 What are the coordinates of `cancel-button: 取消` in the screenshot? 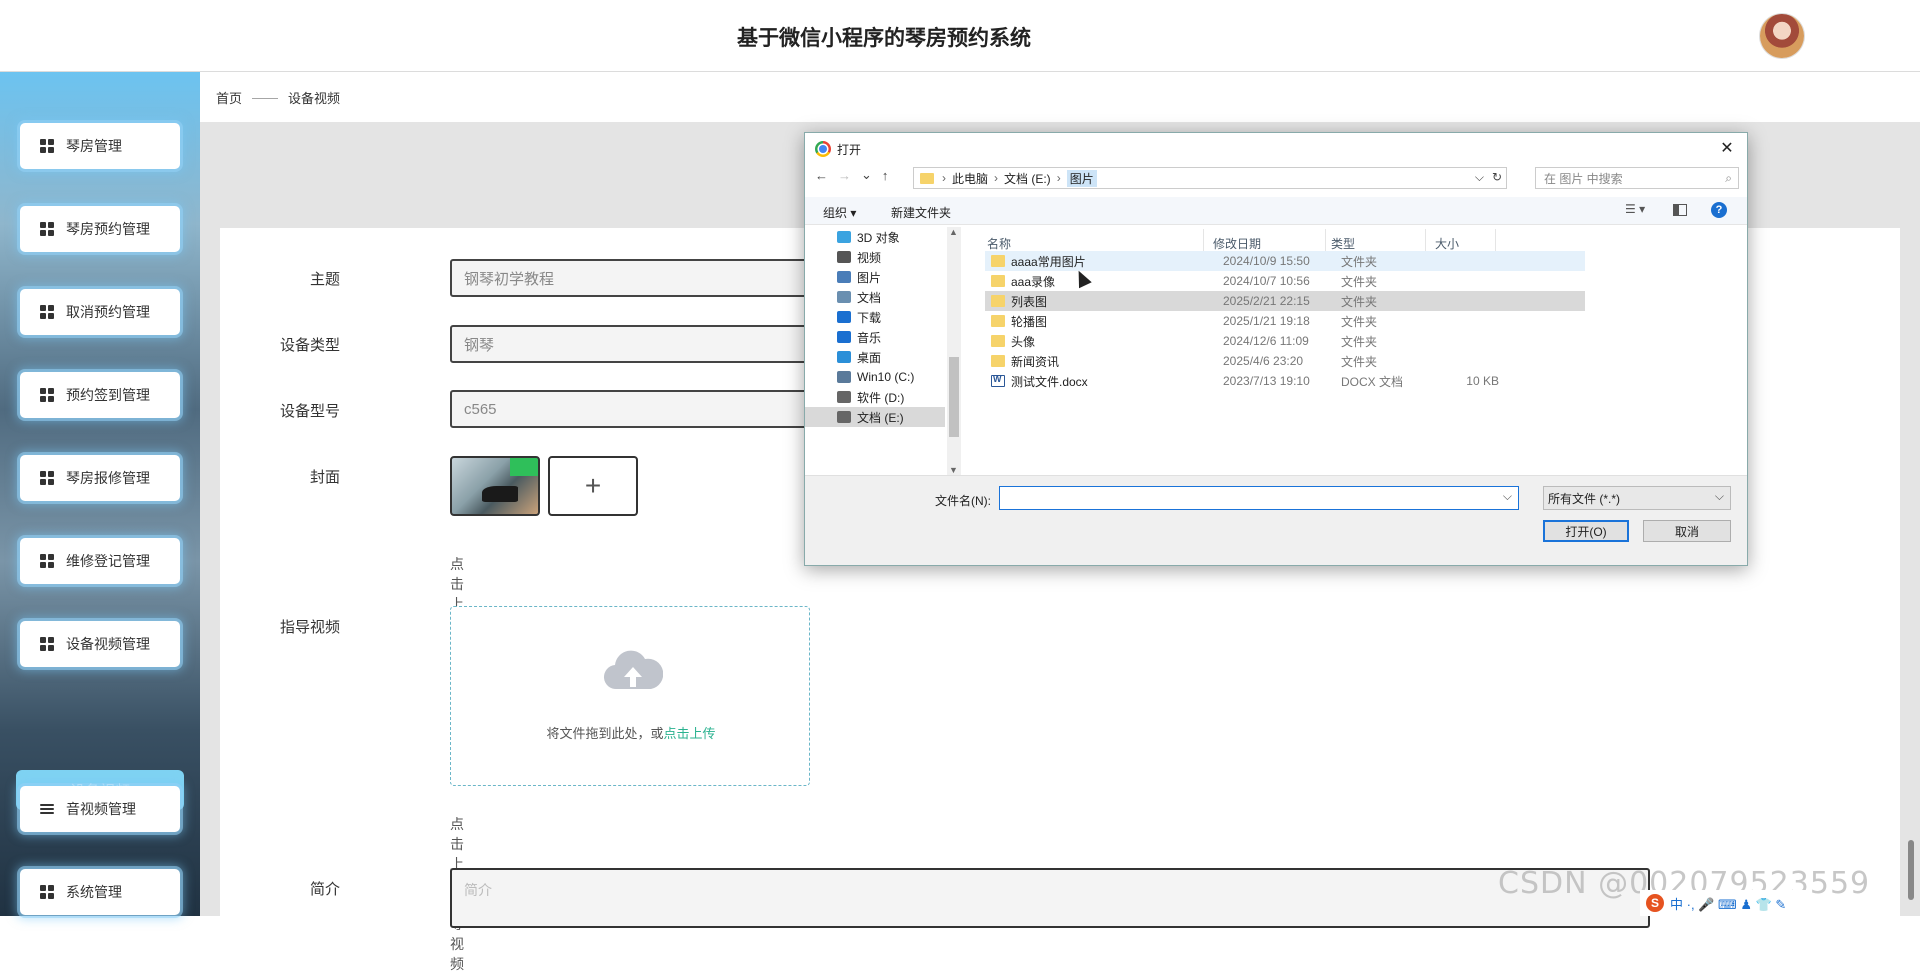 It's located at (1687, 531).